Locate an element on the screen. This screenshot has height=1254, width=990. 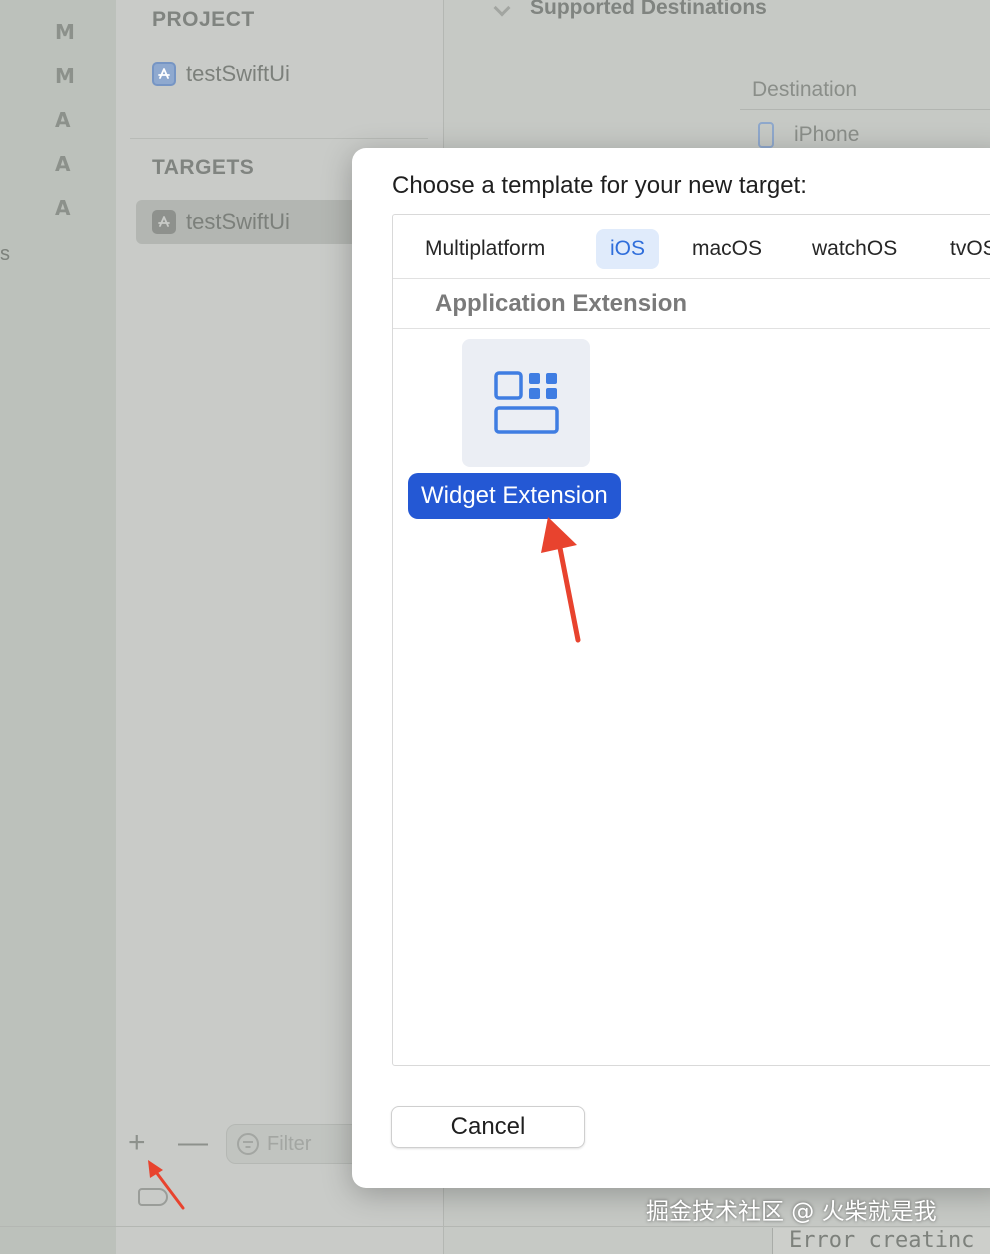
remove-target-button: — is located at coordinates (193, 1143).